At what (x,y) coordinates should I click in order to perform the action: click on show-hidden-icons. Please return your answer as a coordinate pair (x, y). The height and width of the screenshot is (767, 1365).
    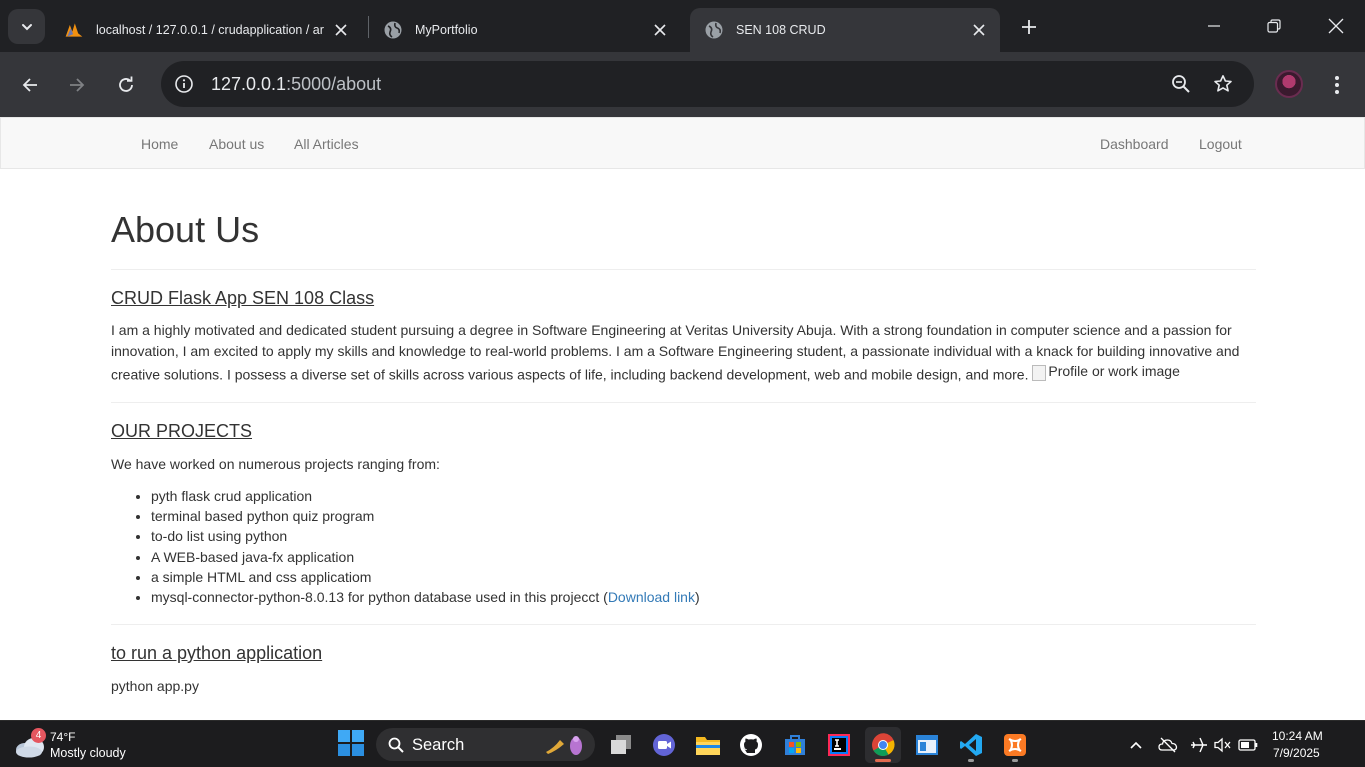
    Looking at the image, I should click on (1136, 745).